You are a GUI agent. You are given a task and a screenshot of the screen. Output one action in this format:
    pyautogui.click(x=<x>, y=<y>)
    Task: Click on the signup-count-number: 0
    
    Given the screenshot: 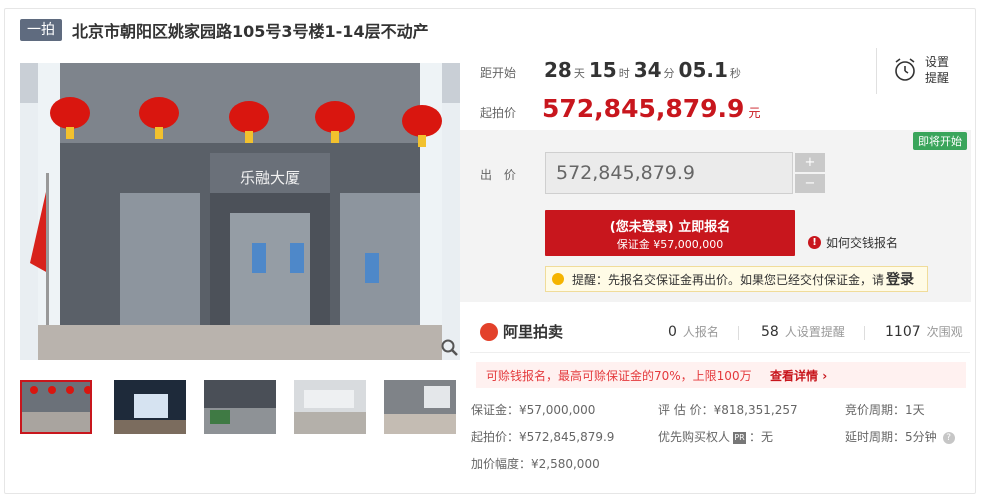 What is the action you would take?
    pyautogui.click(x=672, y=332)
    